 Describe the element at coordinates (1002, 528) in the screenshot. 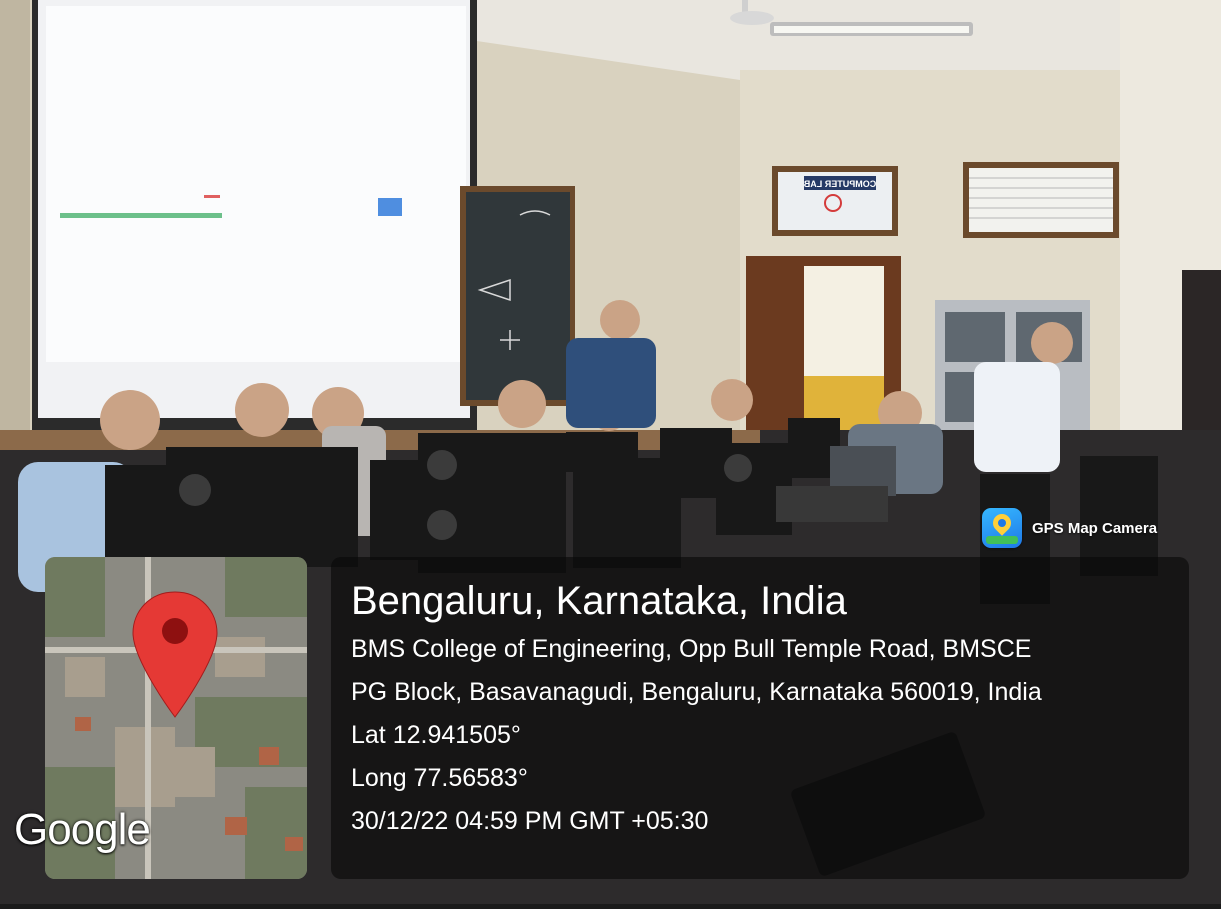

I see `map-pin-icon` at that location.